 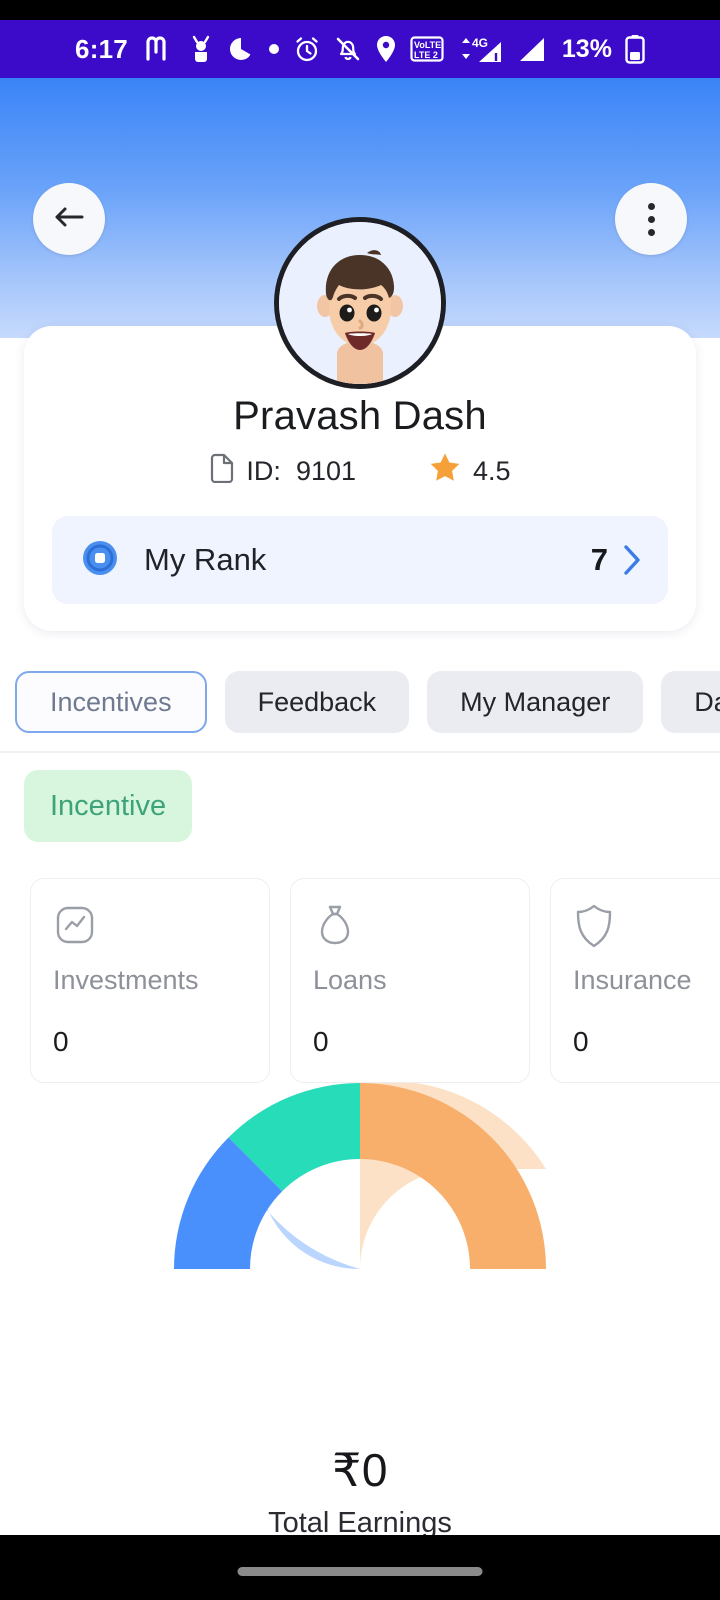 I want to click on chevron-right-icon, so click(x=632, y=560).